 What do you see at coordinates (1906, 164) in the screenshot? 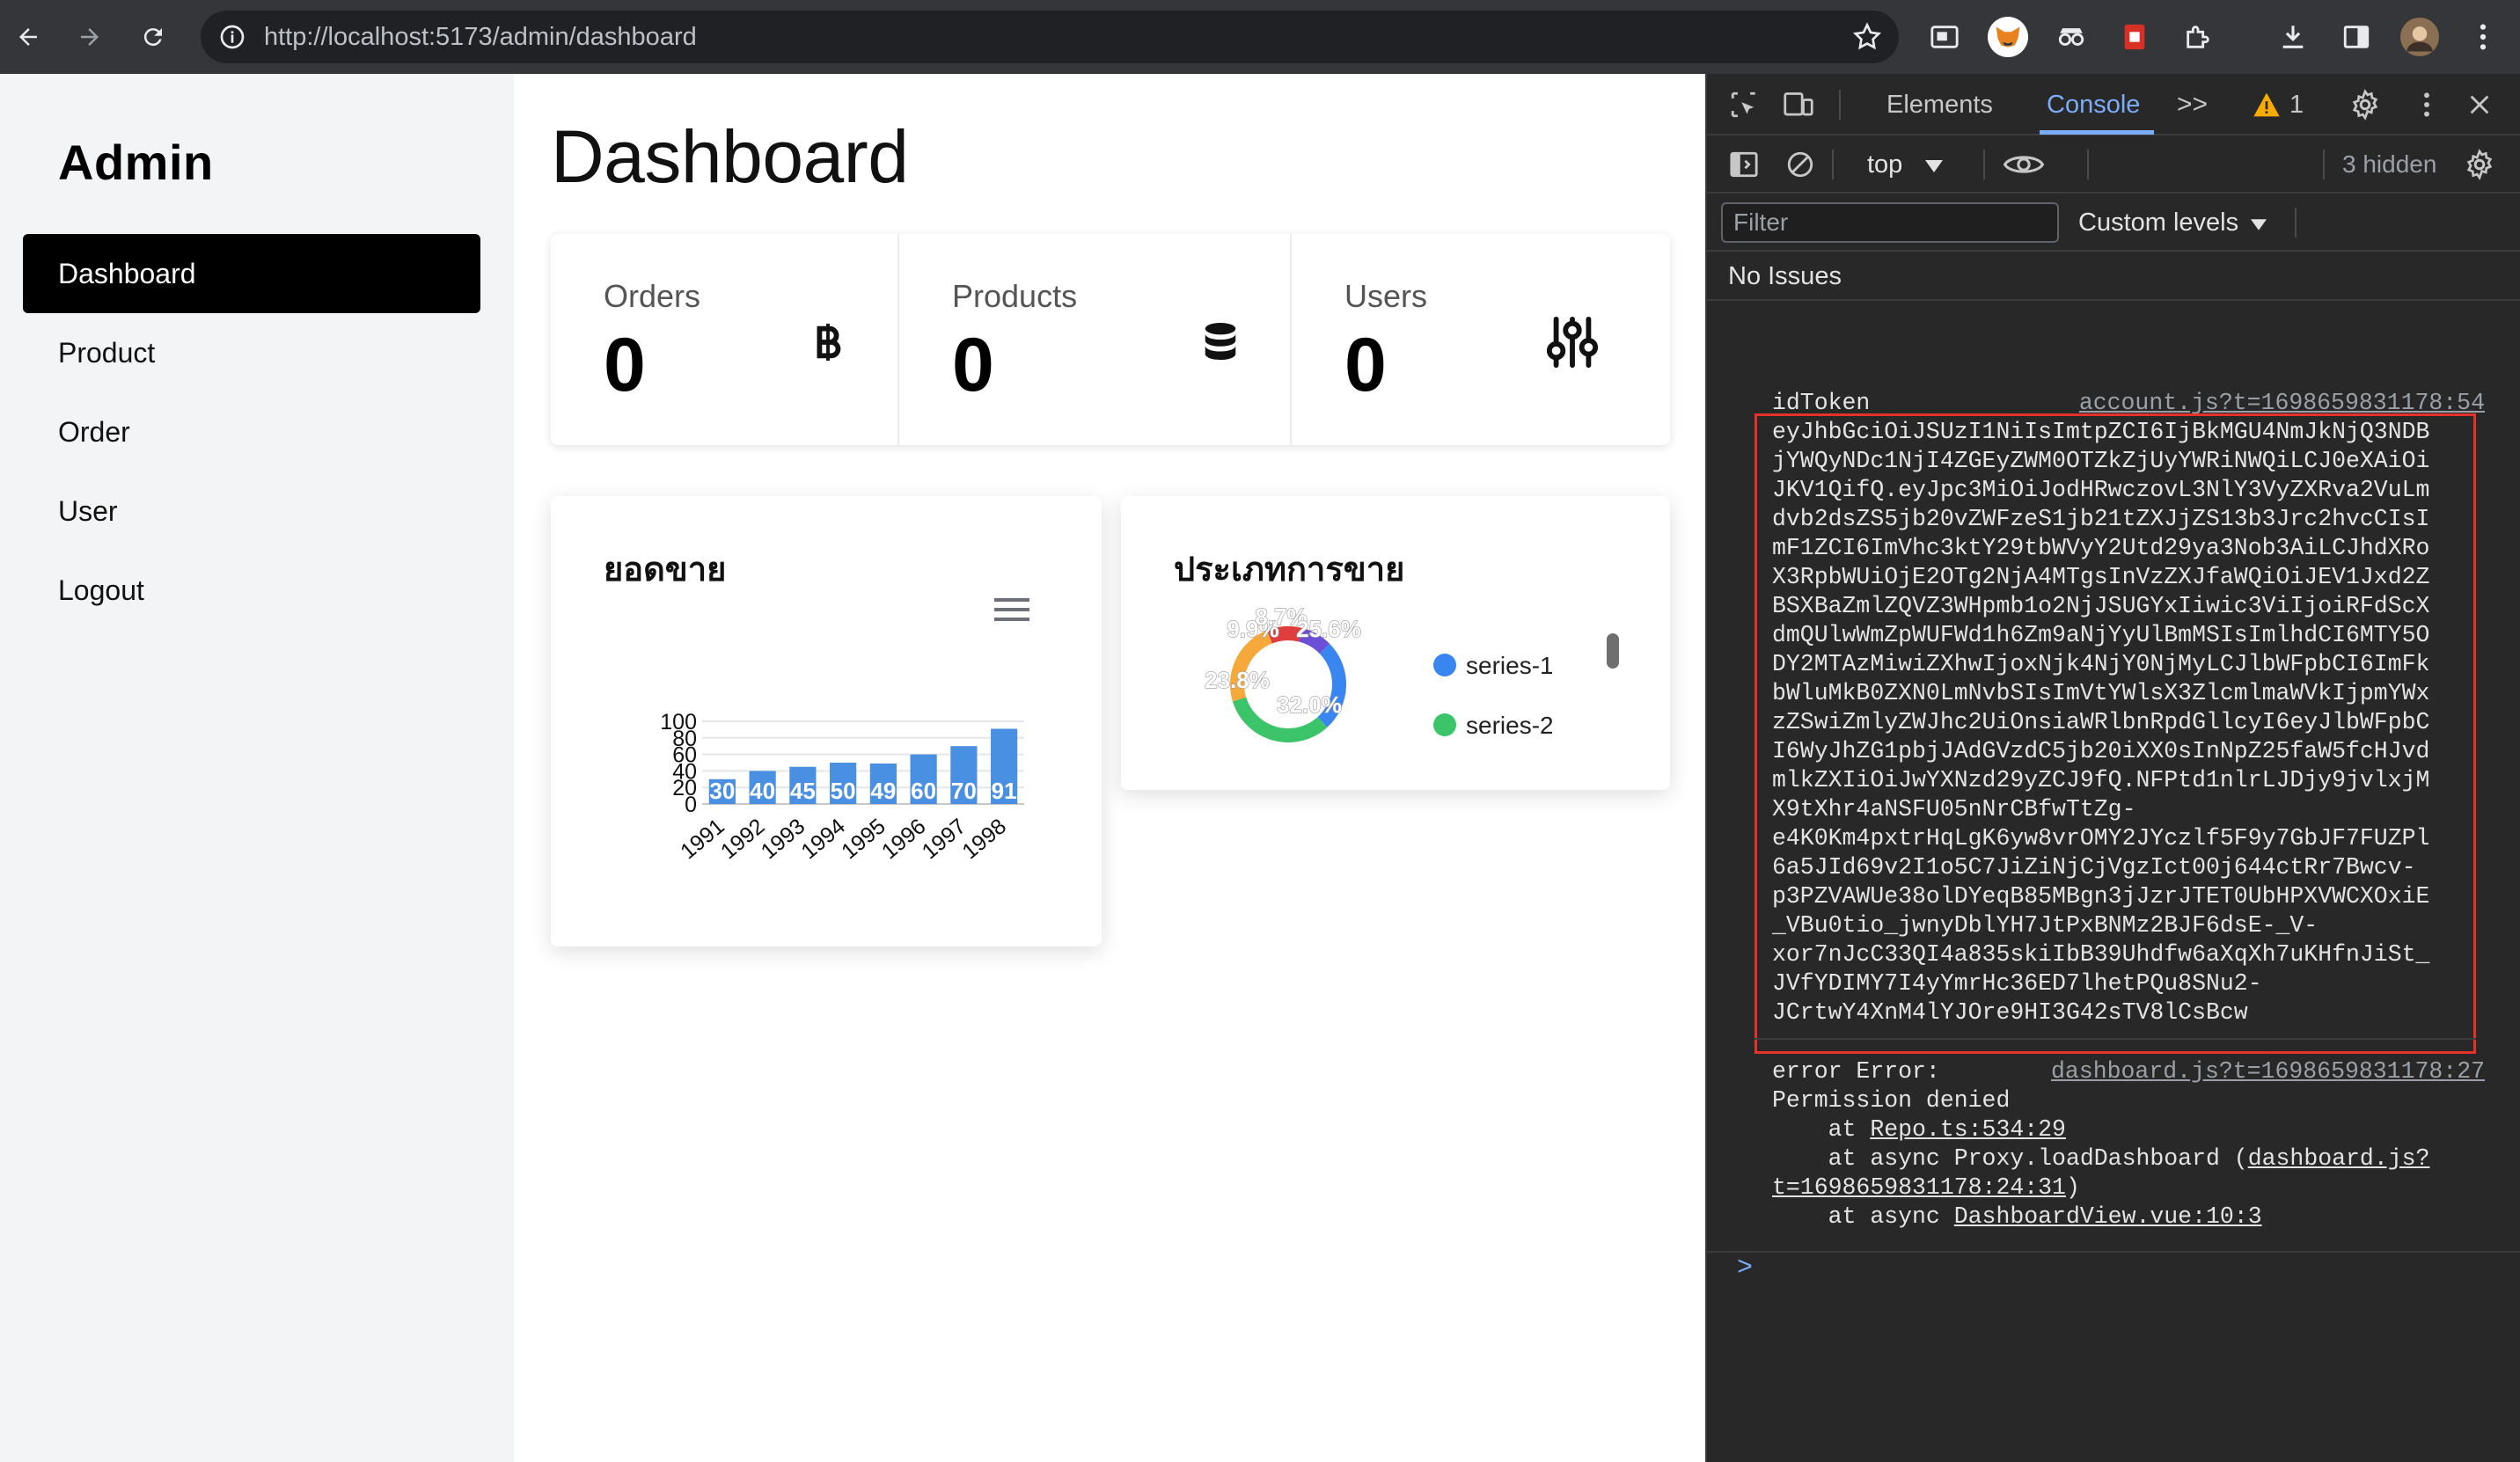
I see `context-selector: top` at bounding box center [1906, 164].